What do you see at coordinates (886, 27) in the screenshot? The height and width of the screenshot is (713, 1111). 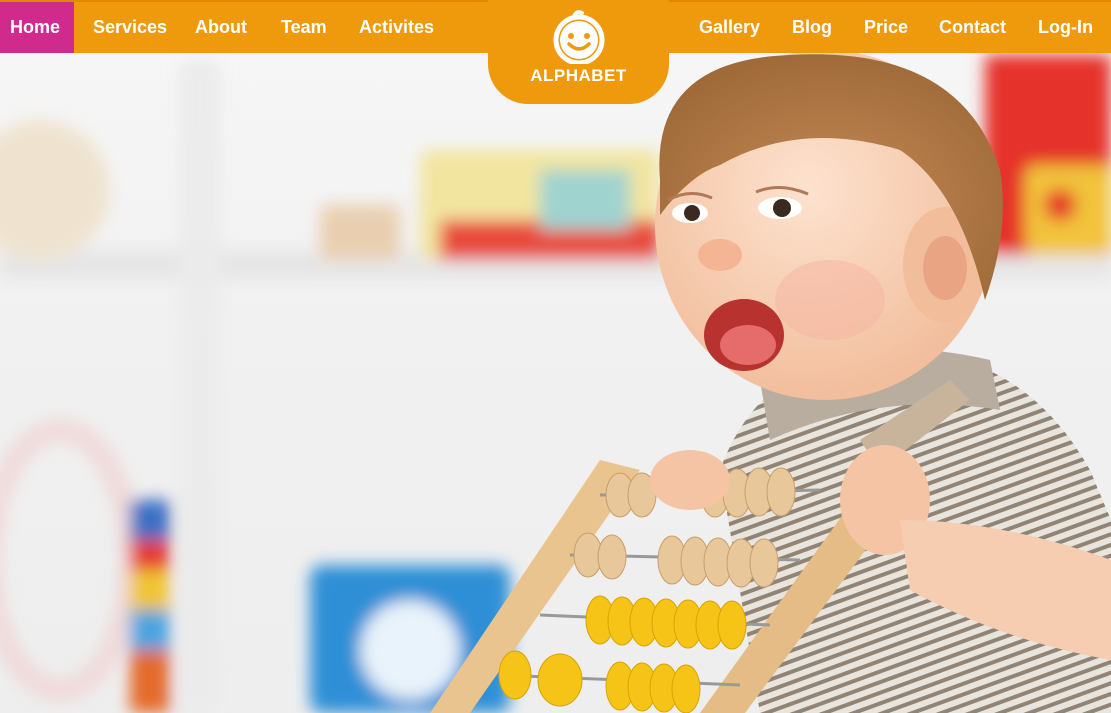 I see `nav-price: Price` at bounding box center [886, 27].